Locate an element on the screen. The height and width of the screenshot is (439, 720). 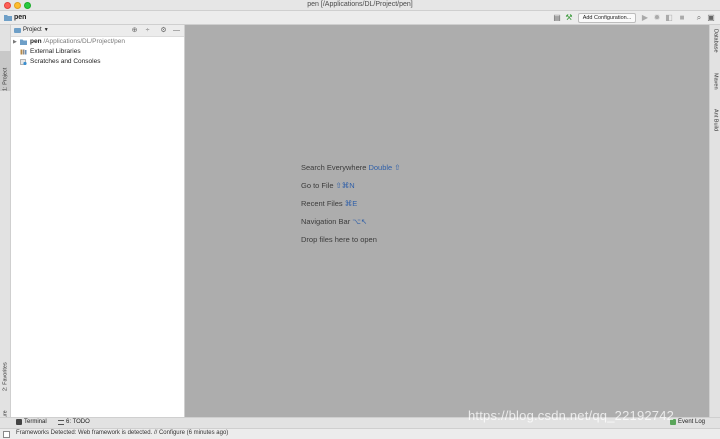
view-selector-label: Project is located at coordinates (32, 30).